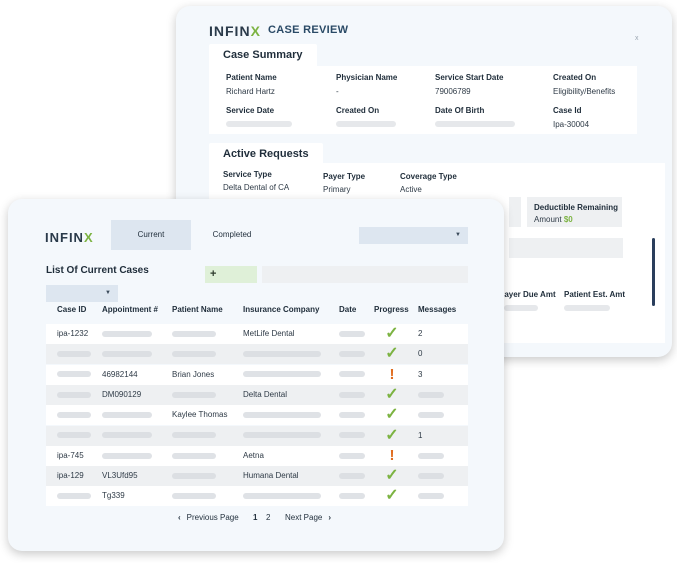  I want to click on chevron-left-icon: ‹, so click(179, 517).